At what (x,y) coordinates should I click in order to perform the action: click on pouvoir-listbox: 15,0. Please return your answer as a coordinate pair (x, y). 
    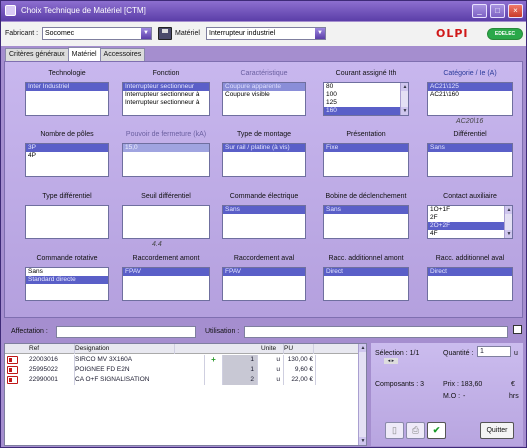
    Looking at the image, I should click on (166, 160).